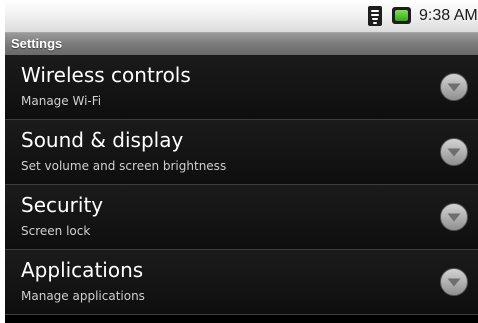 The image size is (478, 323). What do you see at coordinates (62, 205) in the screenshot?
I see `item-title: Security` at bounding box center [62, 205].